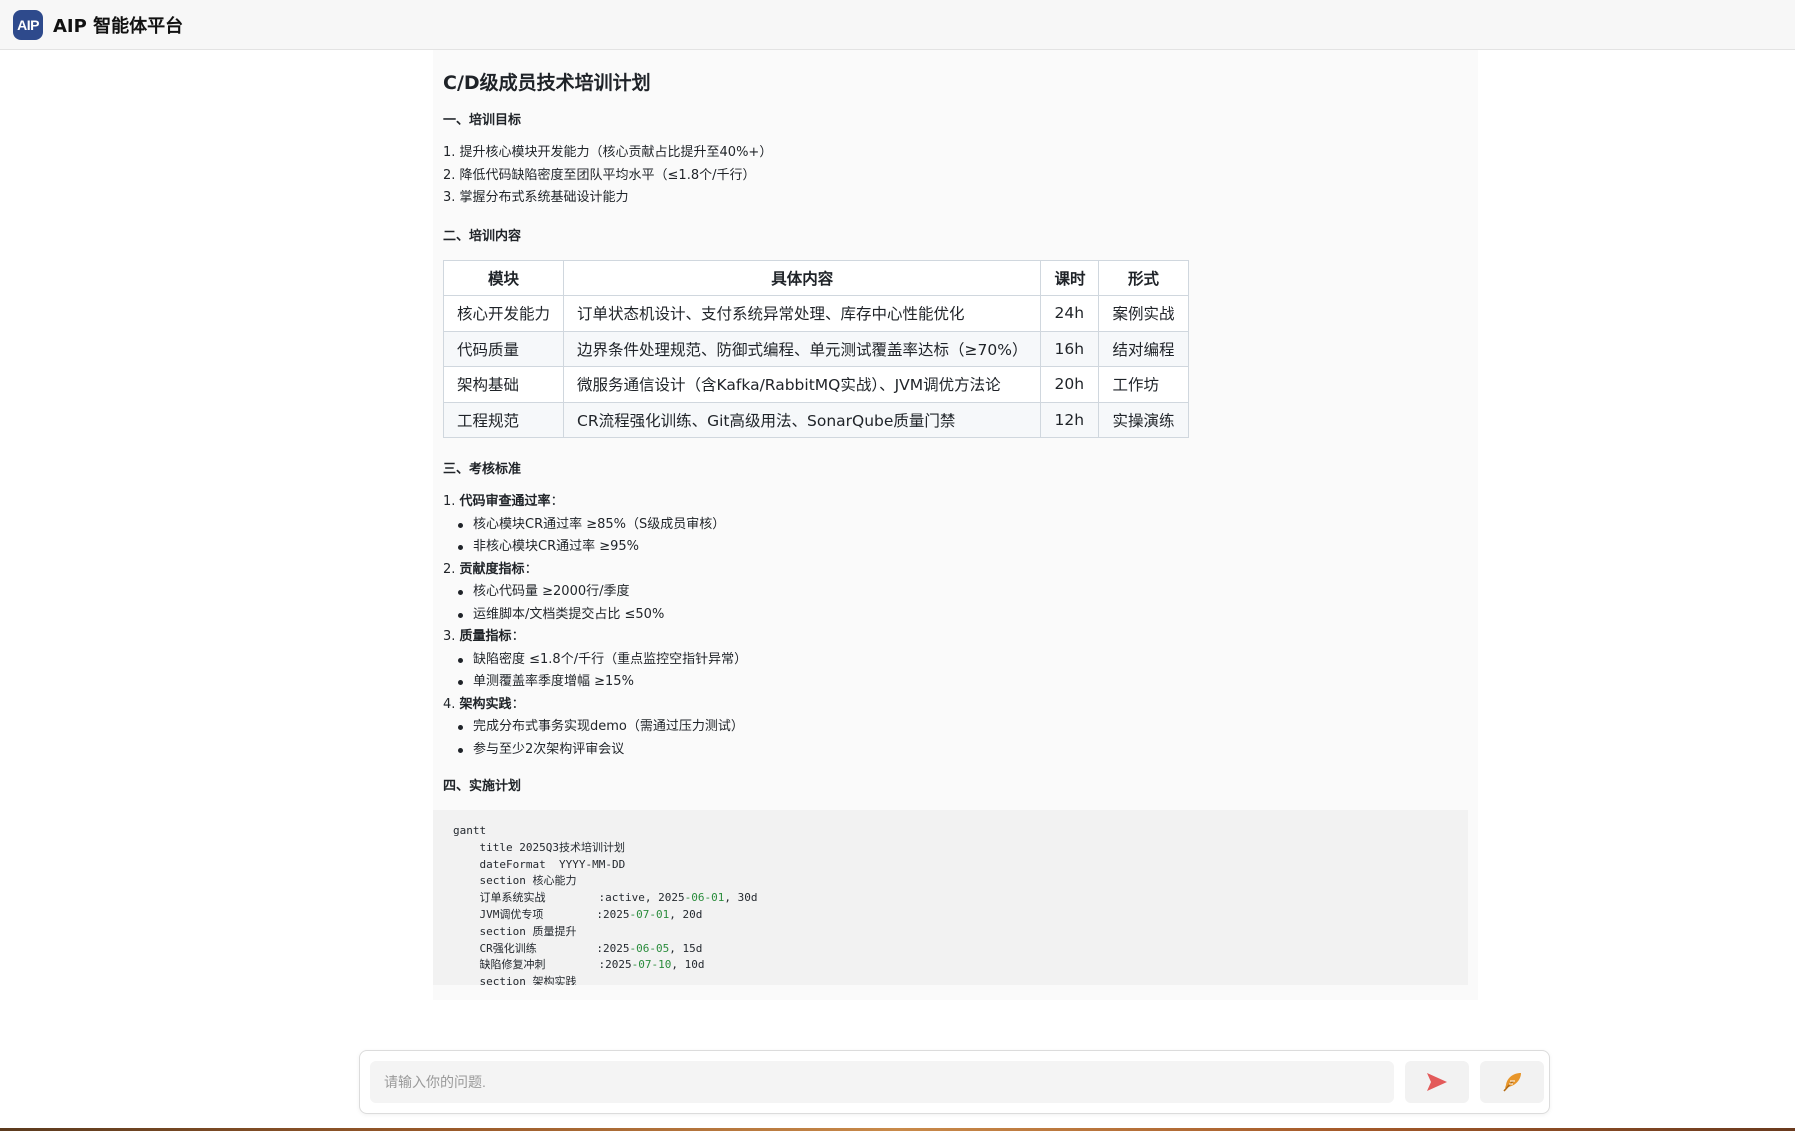 The width and height of the screenshot is (1795, 1131). What do you see at coordinates (485, 704) in the screenshot?
I see `assessment-label: 架构实践` at bounding box center [485, 704].